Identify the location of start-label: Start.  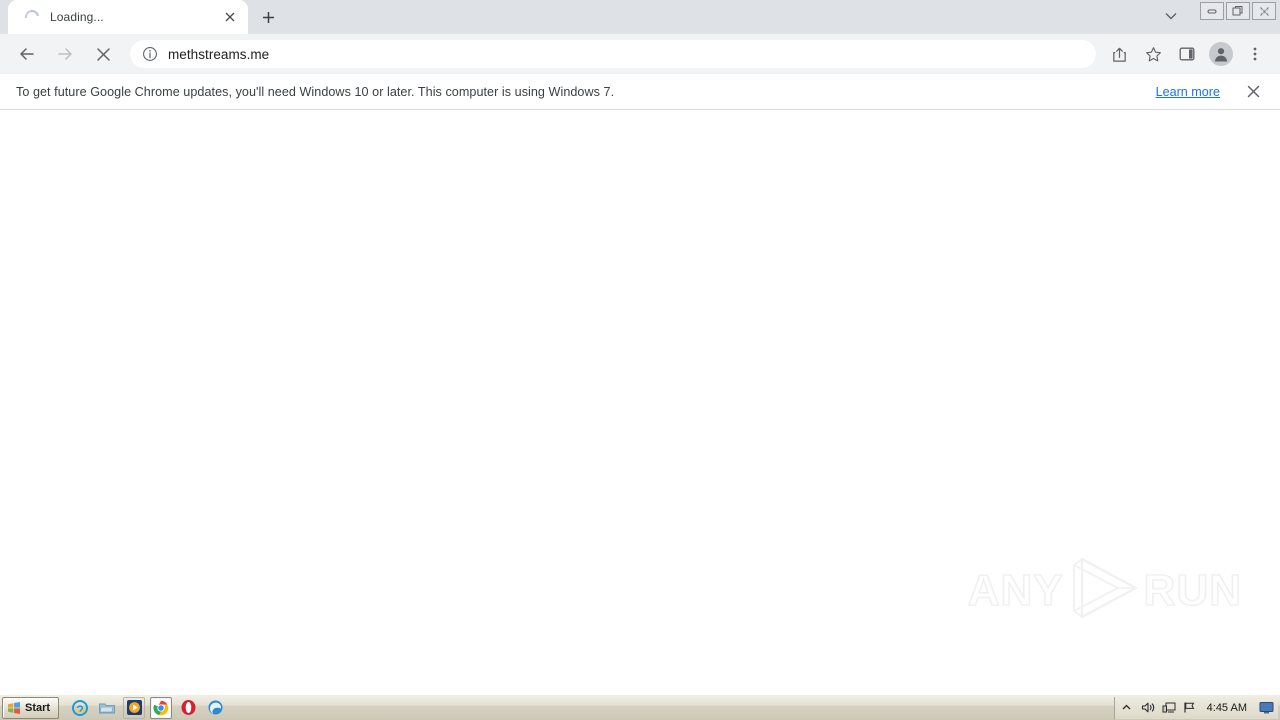
(38, 707).